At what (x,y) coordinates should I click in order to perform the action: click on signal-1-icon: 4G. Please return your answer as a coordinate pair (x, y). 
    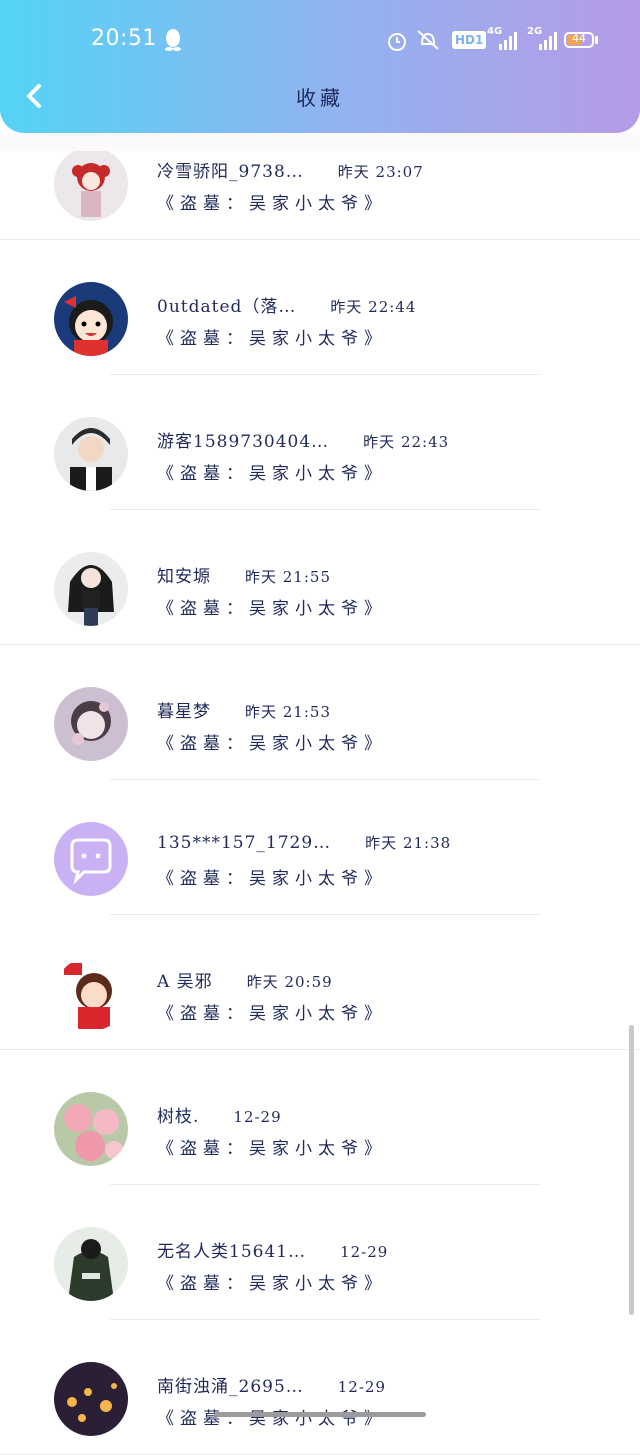
    Looking at the image, I should click on (503, 39).